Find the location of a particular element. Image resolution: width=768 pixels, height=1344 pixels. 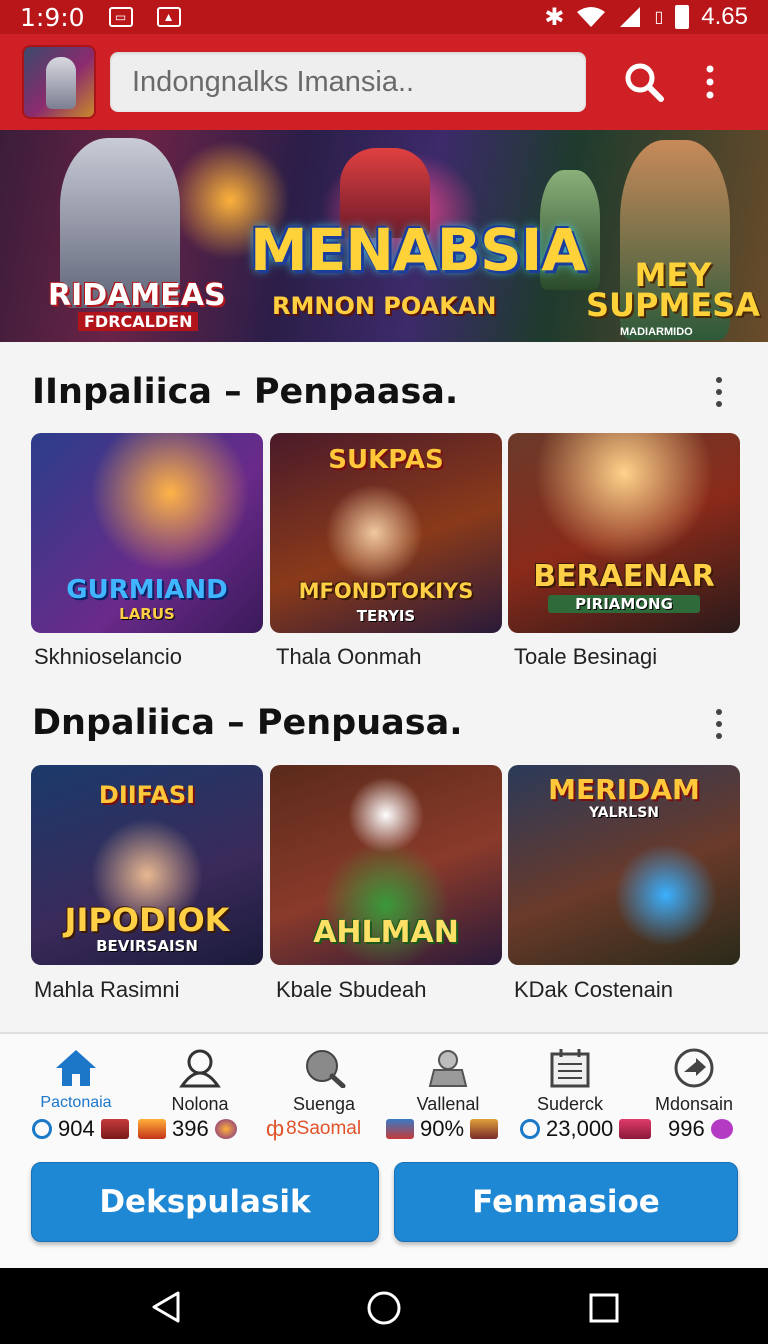

game-card-art-subtitle: PIRIAMONG is located at coordinates (624, 604).